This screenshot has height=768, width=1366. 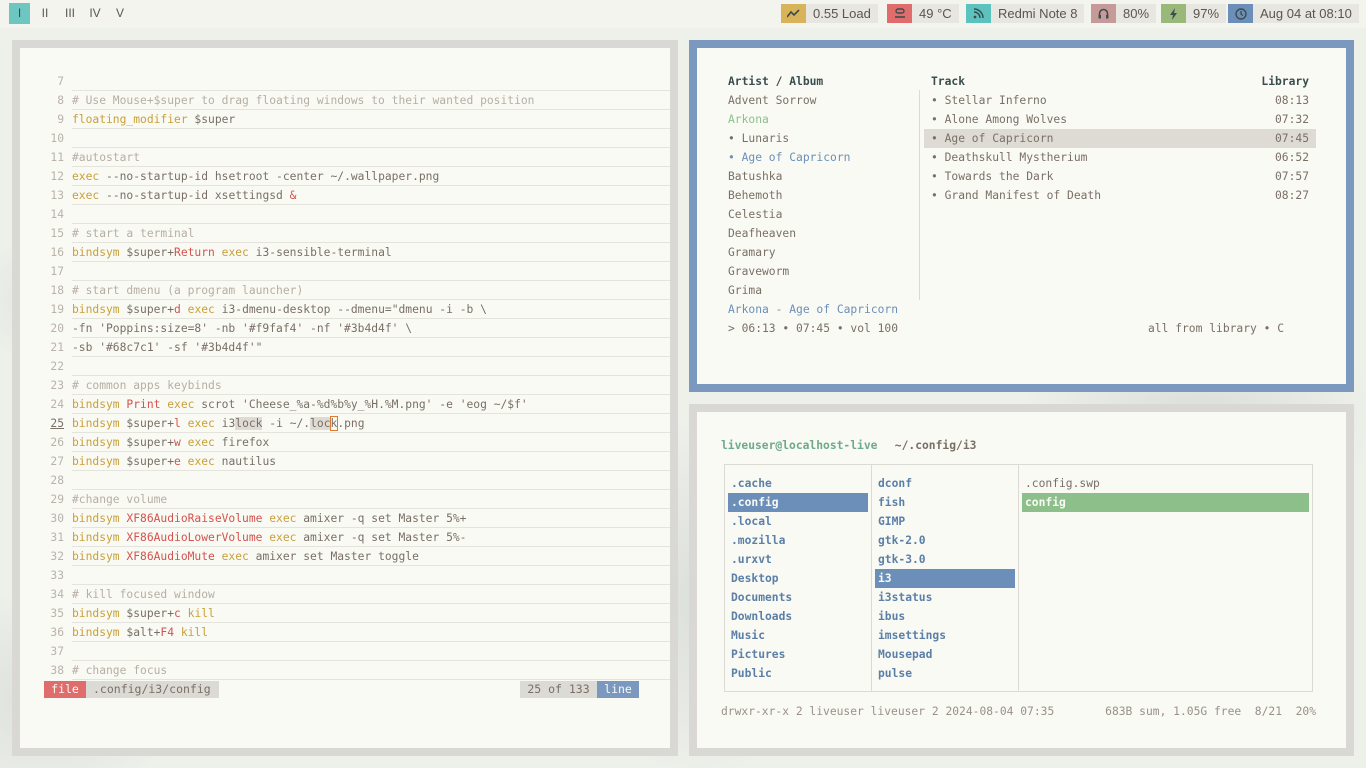 What do you see at coordinates (120, 13) in the screenshot?
I see `workspace-5: V` at bounding box center [120, 13].